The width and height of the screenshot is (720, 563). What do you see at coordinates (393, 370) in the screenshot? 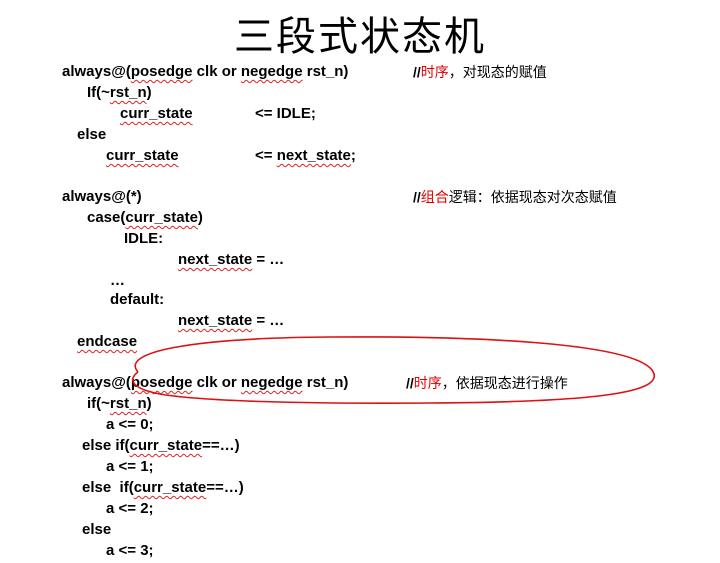
I see `red-ellipse-annotation` at bounding box center [393, 370].